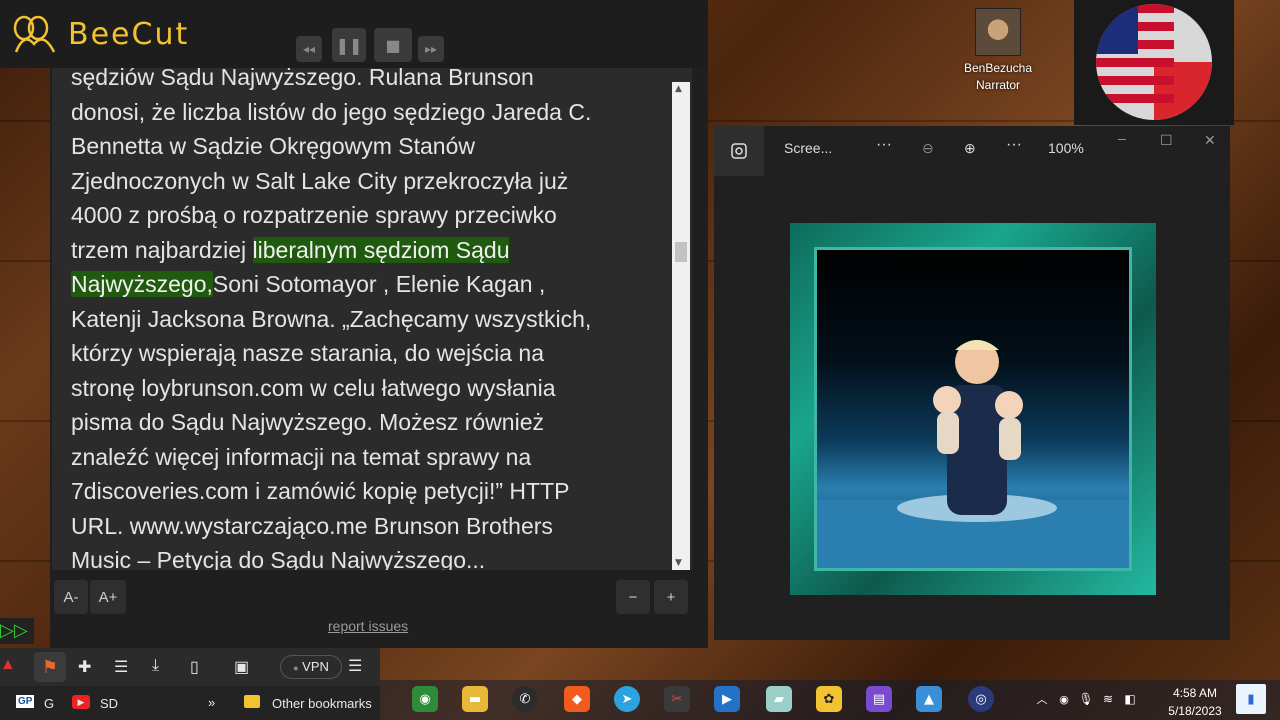 This screenshot has width=1280, height=720. I want to click on file-explorer-icon: ▬, so click(475, 699).